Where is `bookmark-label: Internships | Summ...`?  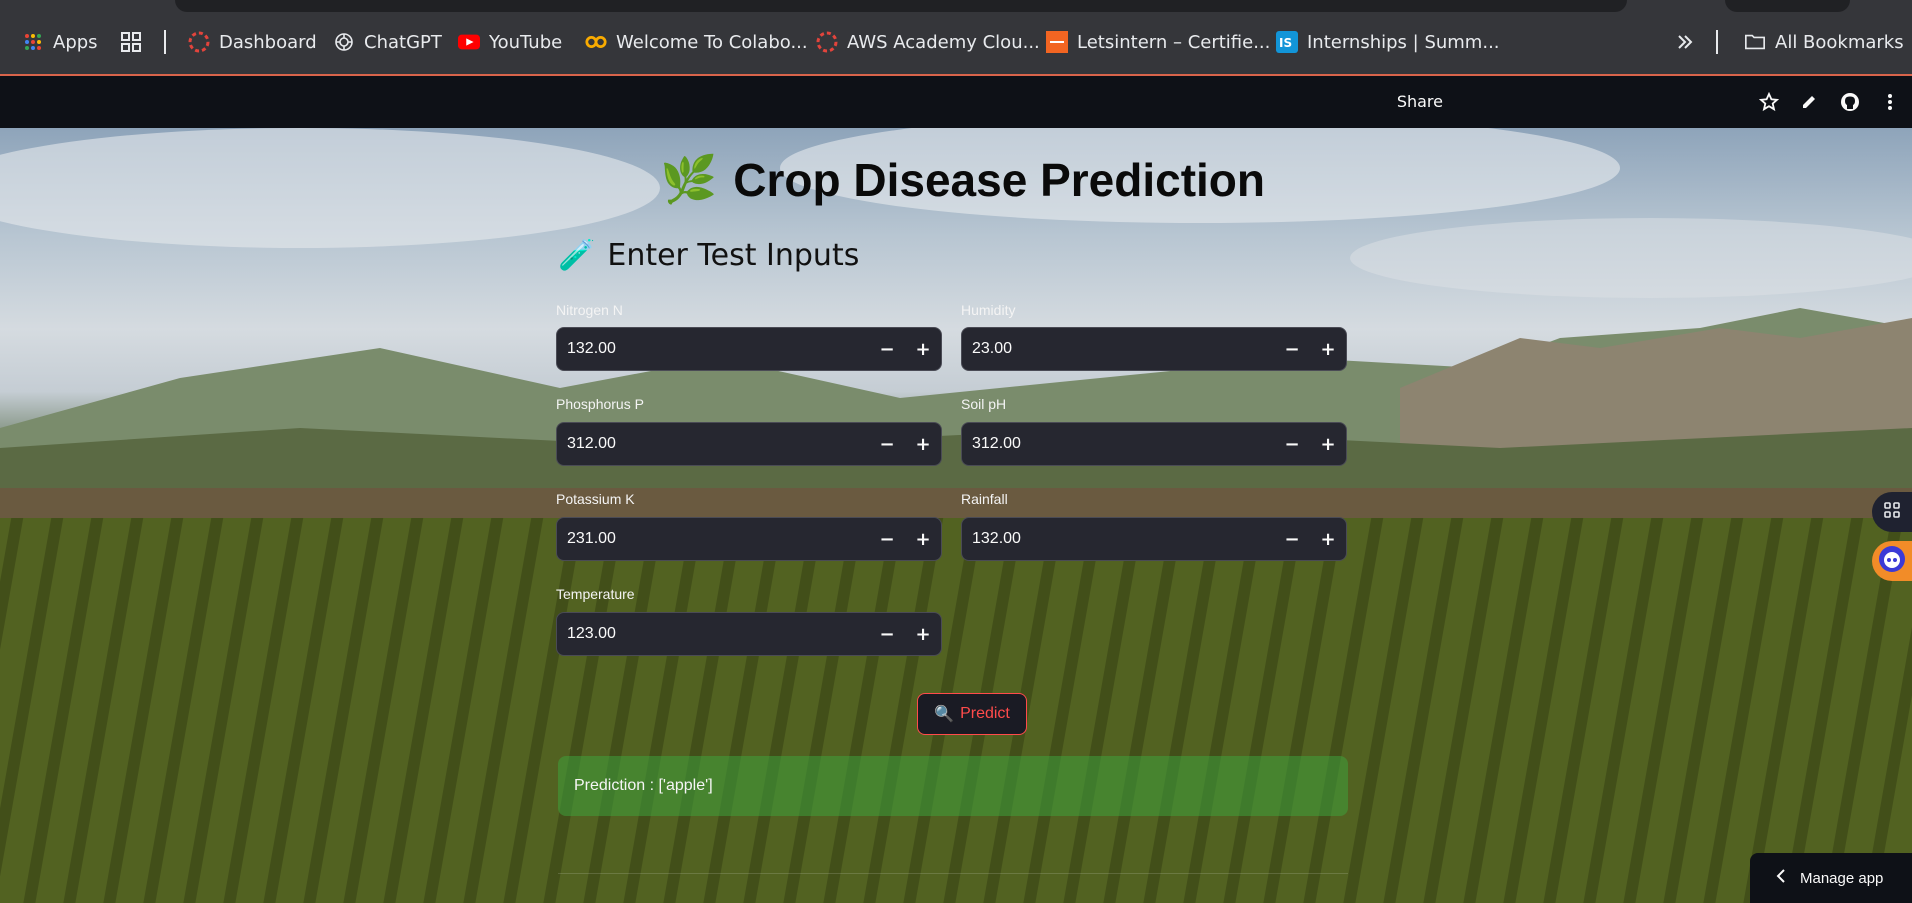 bookmark-label: Internships | Summ... is located at coordinates (1403, 42).